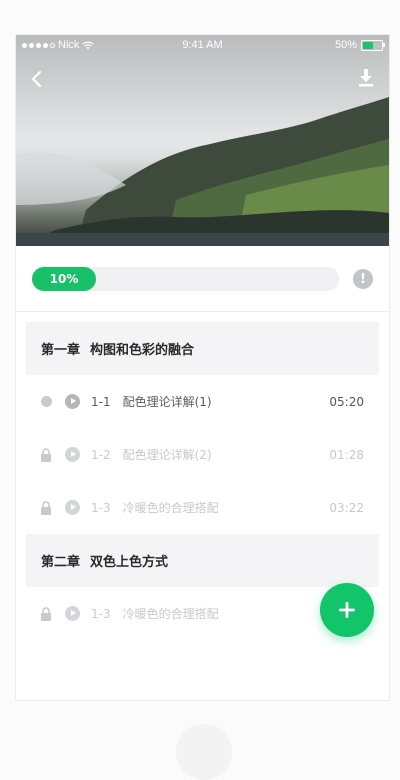 This screenshot has width=400, height=780. I want to click on lesson-code: 1-1, so click(101, 401).